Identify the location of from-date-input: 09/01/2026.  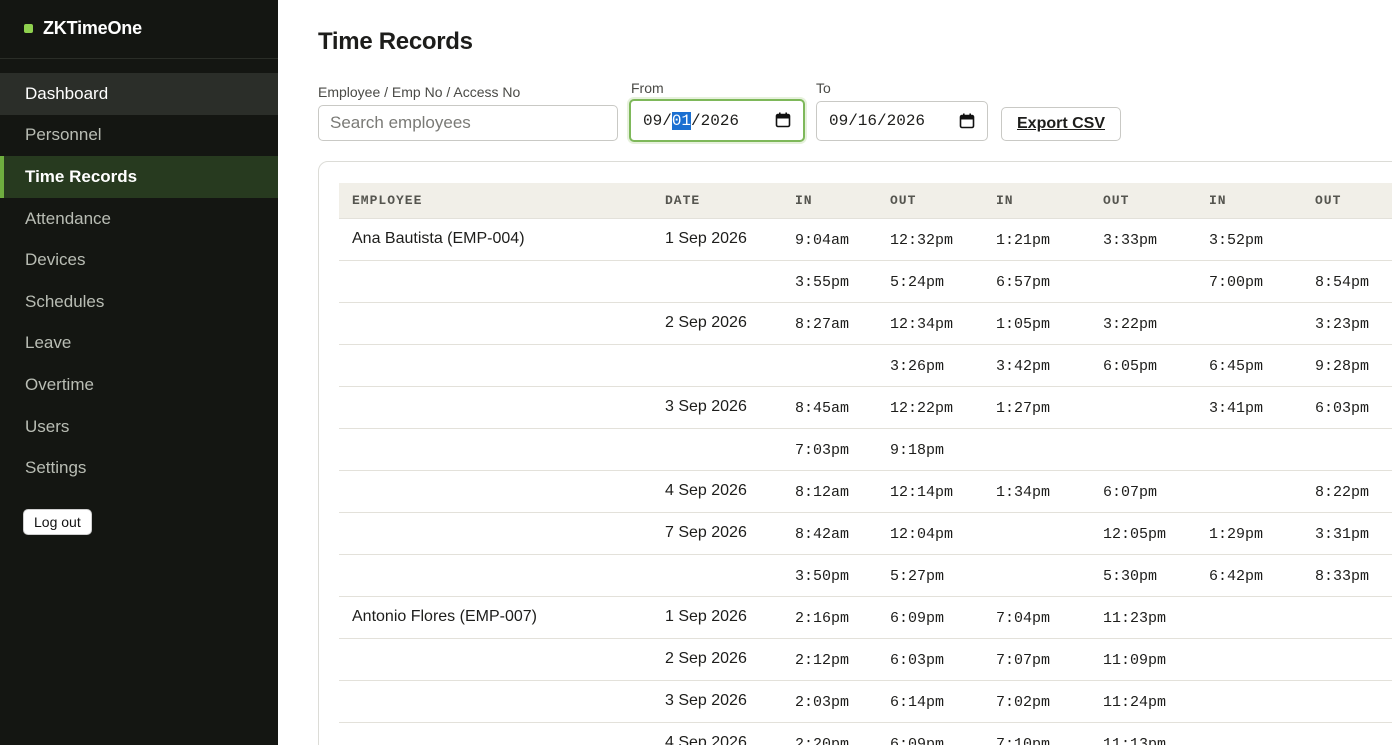
(717, 120).